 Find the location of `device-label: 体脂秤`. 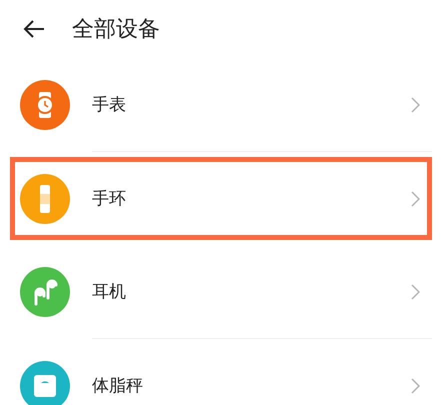

device-label: 体脂秤 is located at coordinates (118, 386).